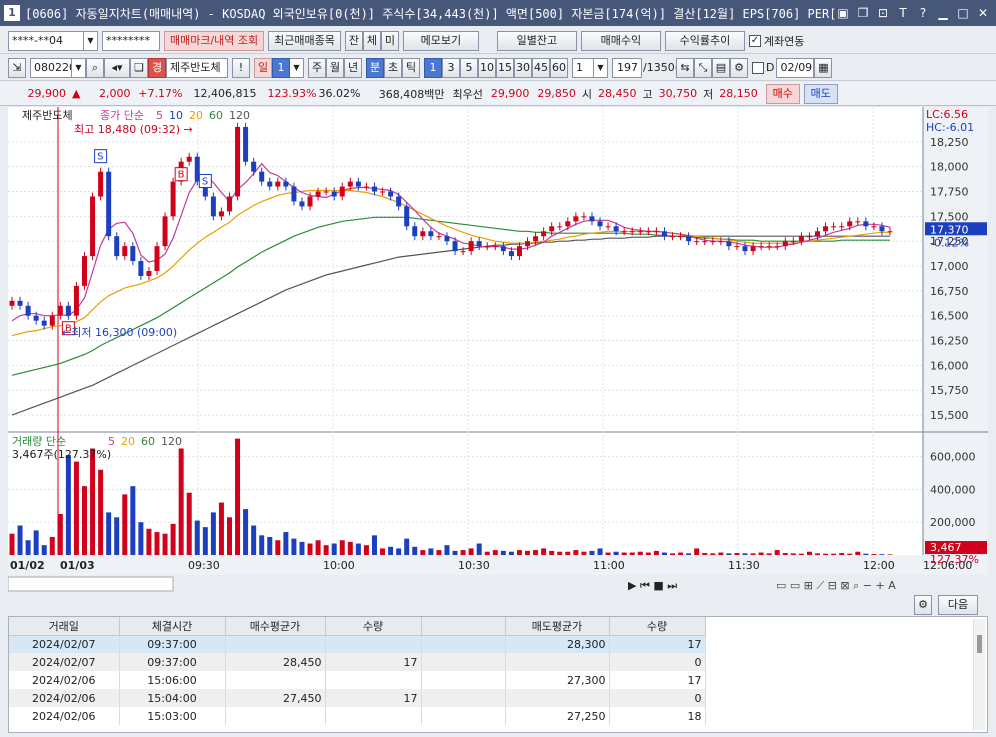 The image size is (996, 737). I want to click on pin-icon: ⊡, so click(883, 13).